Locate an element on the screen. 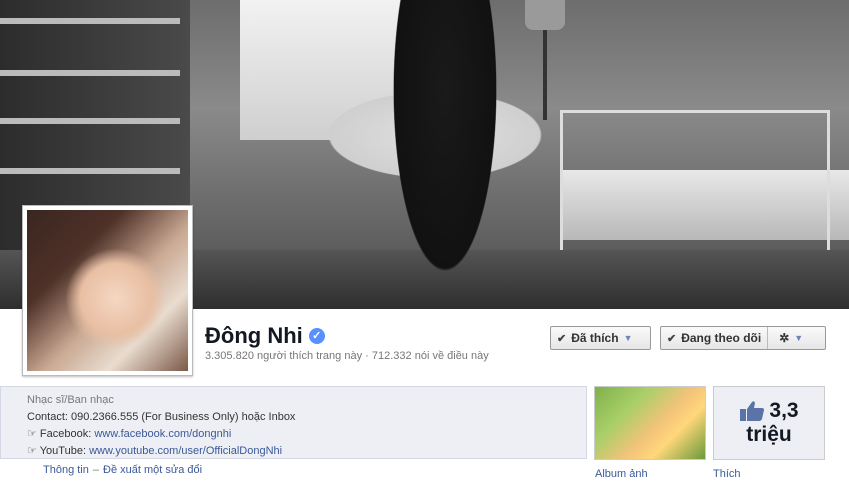 The image size is (849, 497). profile-photo is located at coordinates (107, 290).